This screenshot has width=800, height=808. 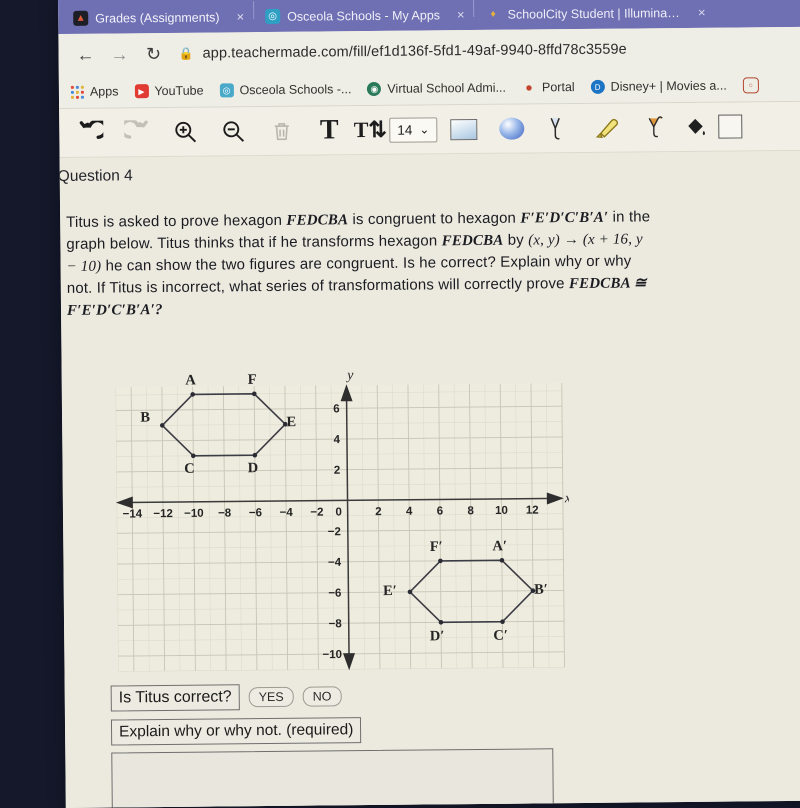 What do you see at coordinates (89, 132) in the screenshot?
I see `undo-icon` at bounding box center [89, 132].